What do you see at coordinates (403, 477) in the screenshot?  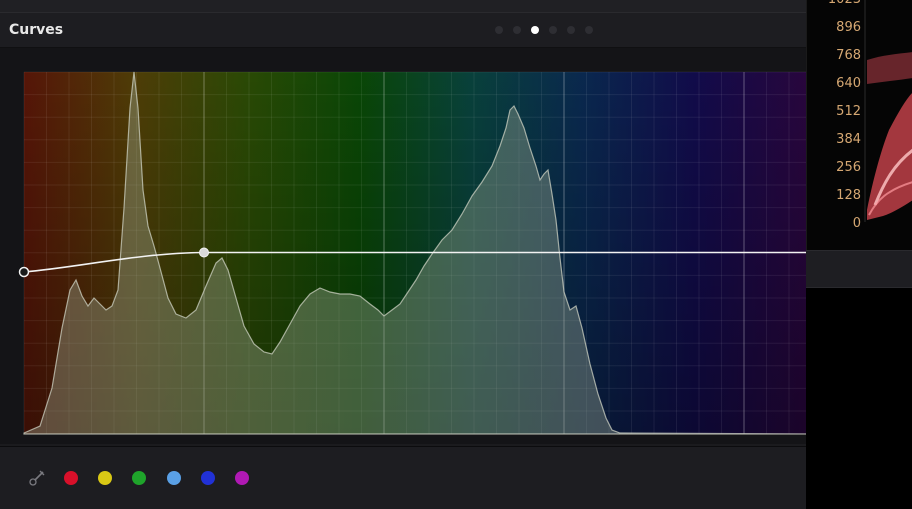 I see `channel-toolbar` at bounding box center [403, 477].